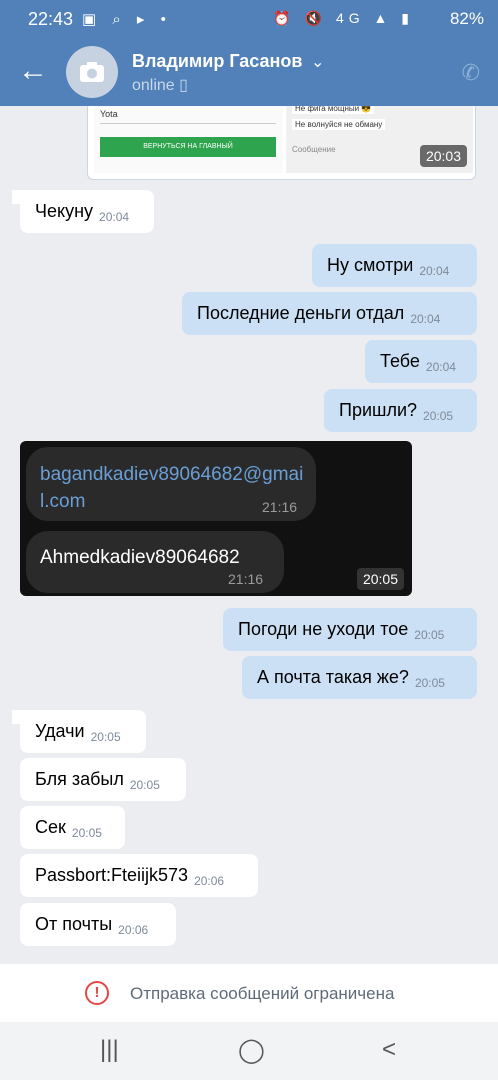 The image size is (498, 1080). What do you see at coordinates (217, 61) in the screenshot?
I see `contact-name: Владимир Гасанов` at bounding box center [217, 61].